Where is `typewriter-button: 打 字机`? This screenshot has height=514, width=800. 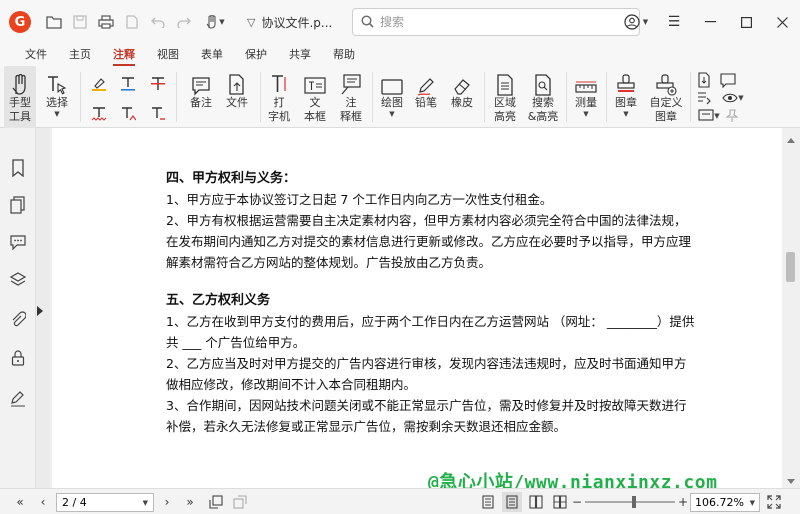 typewriter-button: 打 字机 is located at coordinates (279, 97).